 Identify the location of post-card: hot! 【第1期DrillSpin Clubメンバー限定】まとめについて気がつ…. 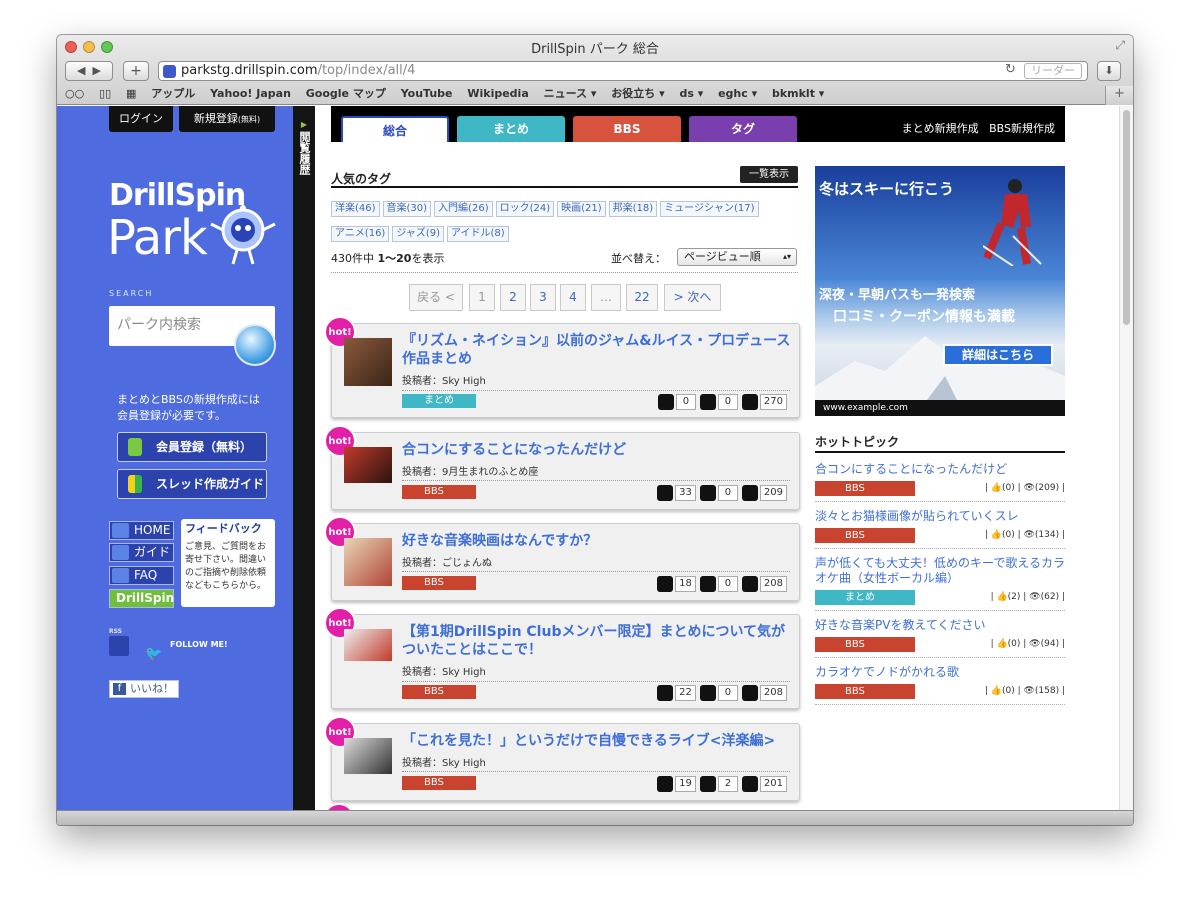
(562, 658).